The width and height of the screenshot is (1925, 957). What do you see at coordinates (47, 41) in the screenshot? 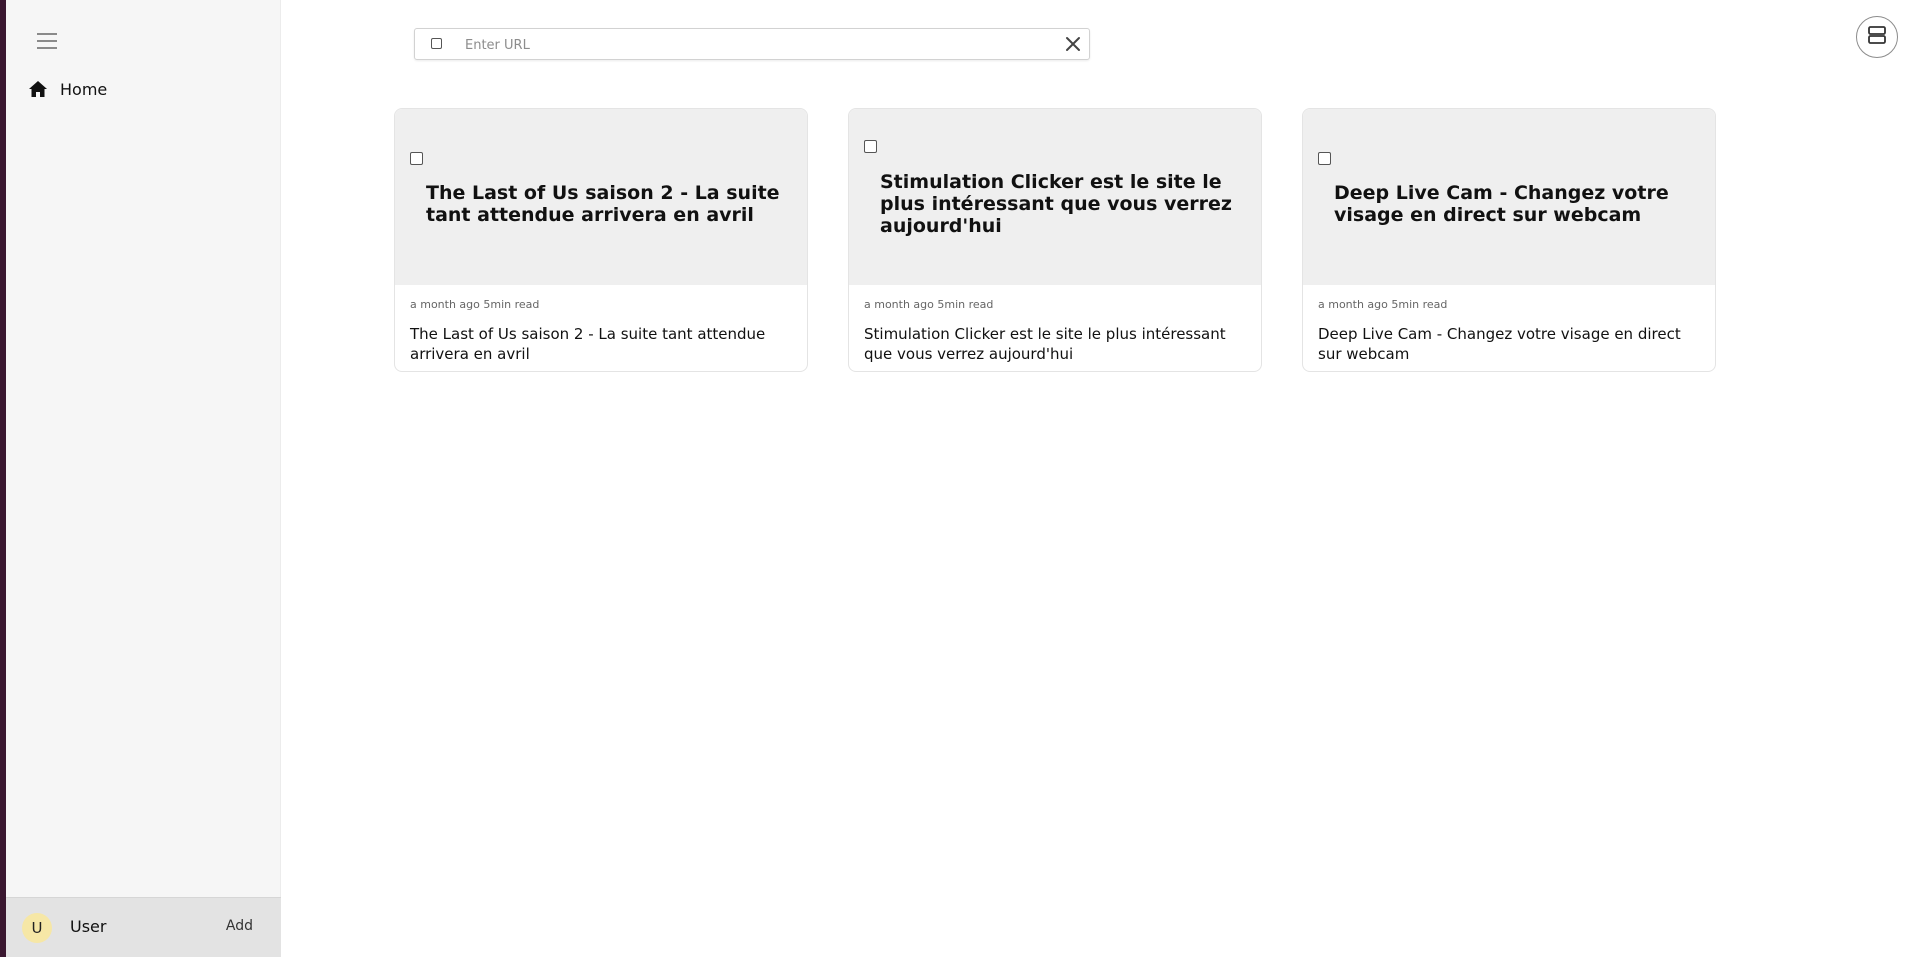
I see `hamburger-menu-icon` at bounding box center [47, 41].